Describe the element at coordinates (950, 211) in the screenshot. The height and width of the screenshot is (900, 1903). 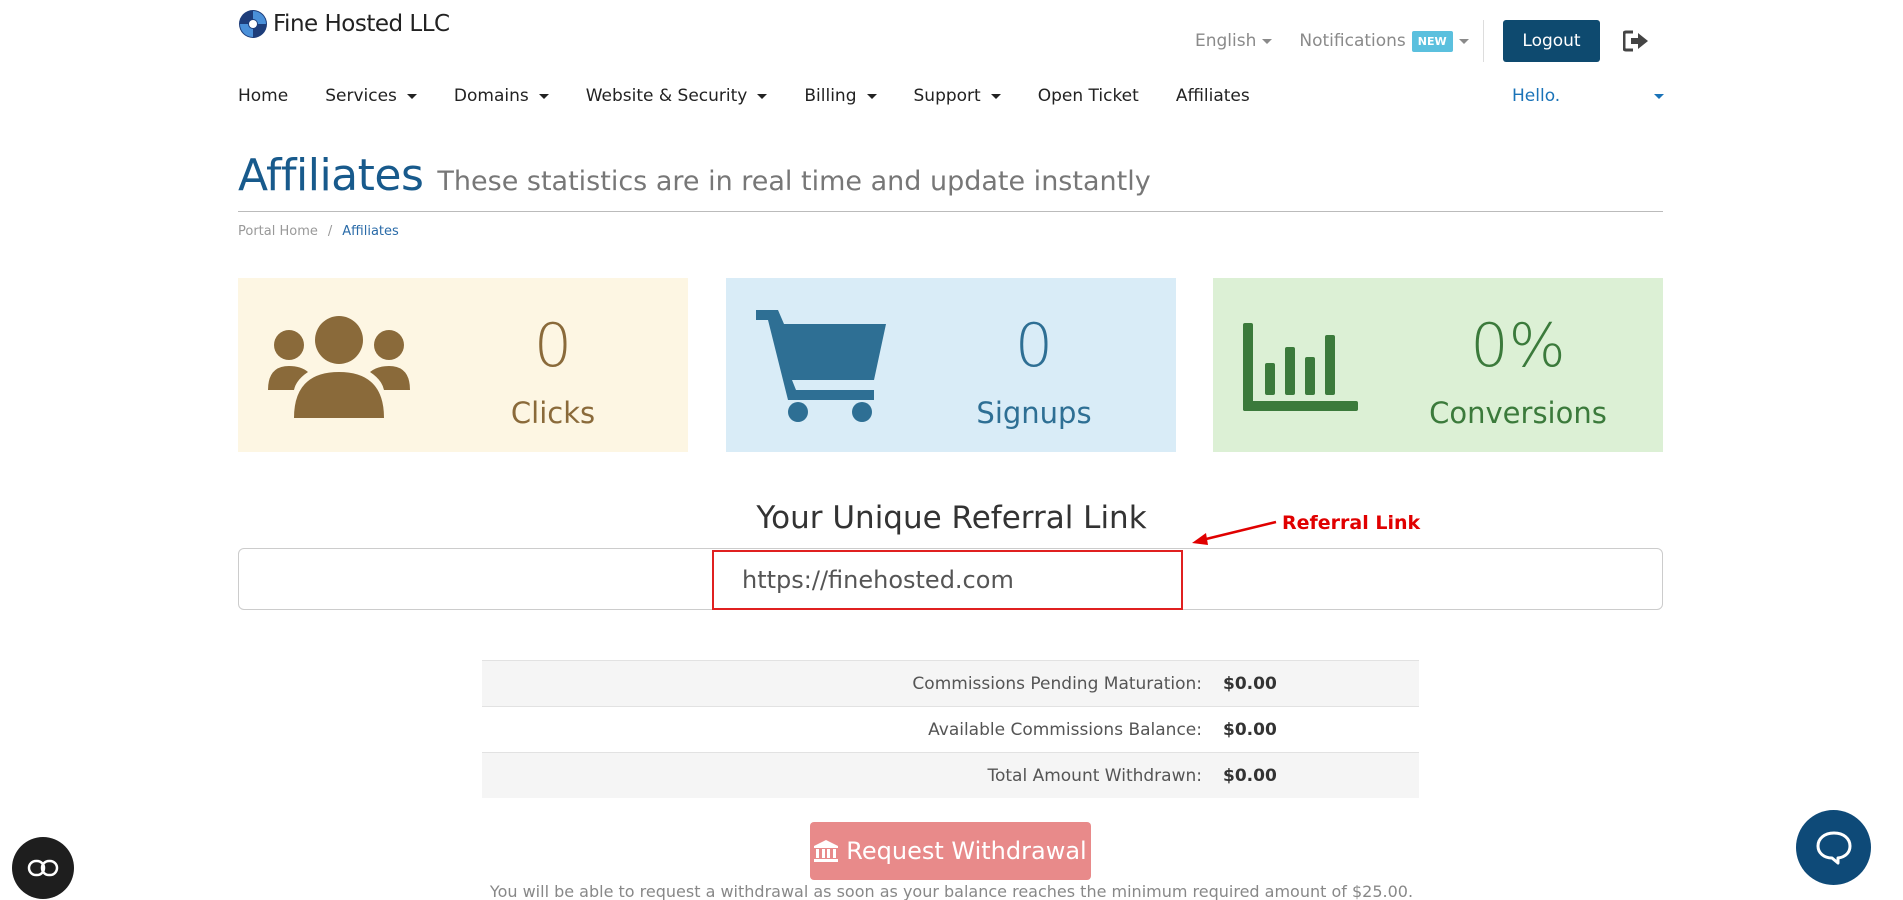
I see `title-divider` at that location.